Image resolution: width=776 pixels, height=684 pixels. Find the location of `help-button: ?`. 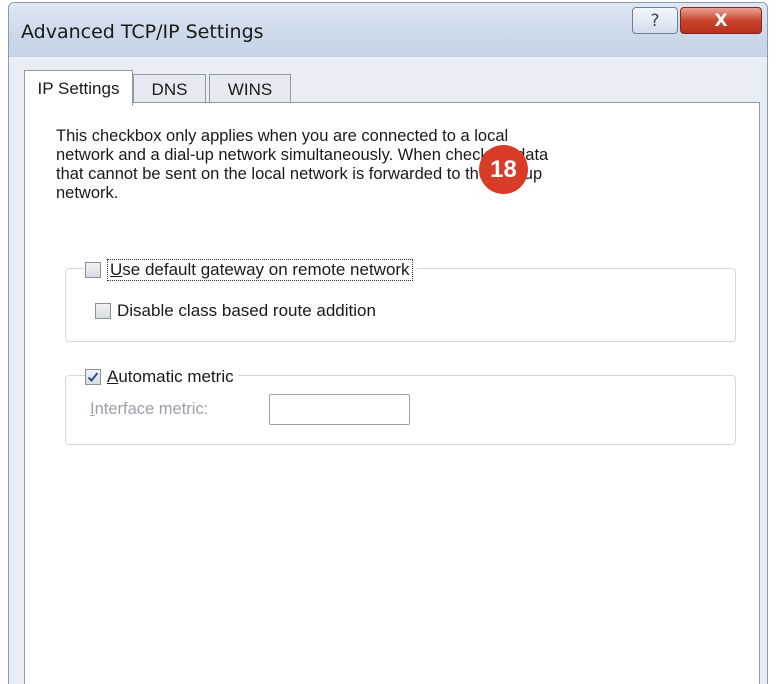

help-button: ? is located at coordinates (655, 20).